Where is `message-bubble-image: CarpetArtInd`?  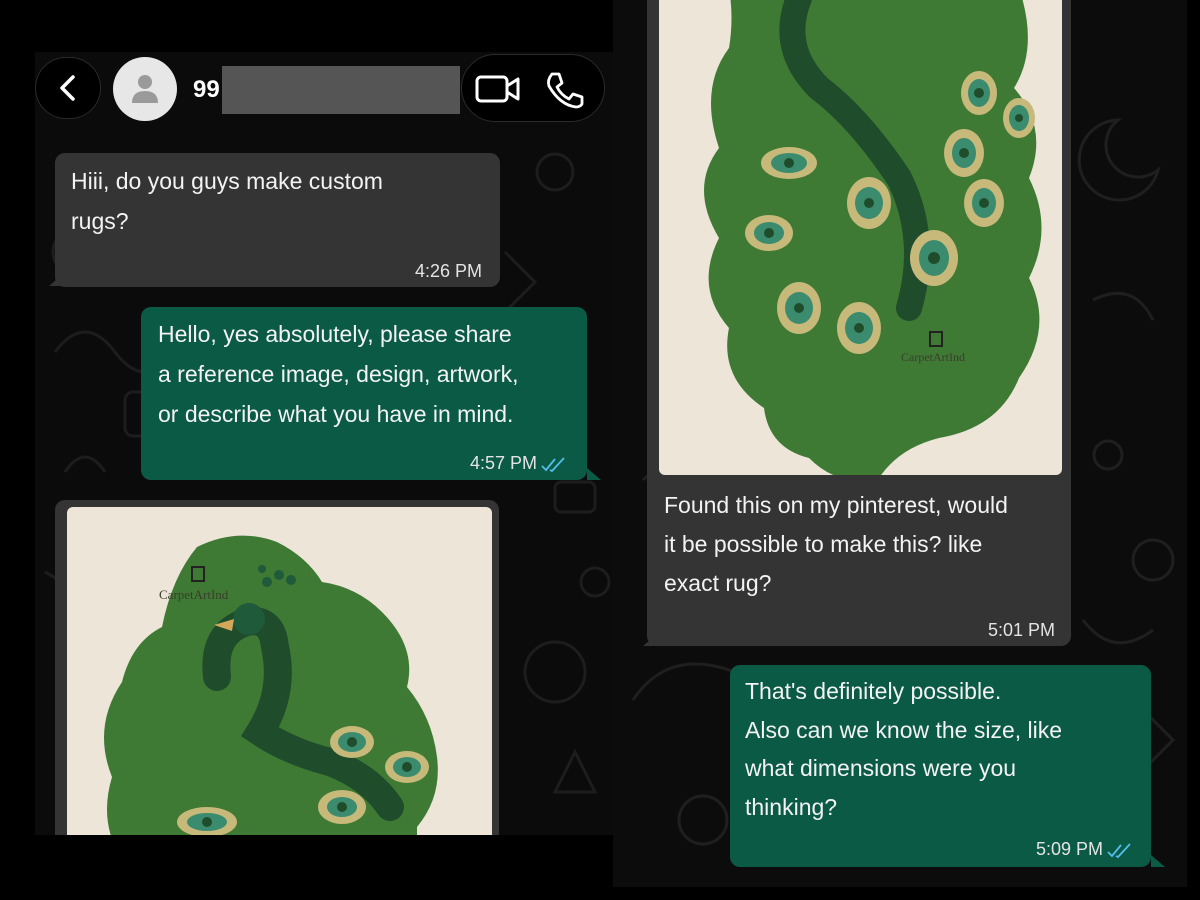
message-bubble-image: CarpetArtInd is located at coordinates (277, 667).